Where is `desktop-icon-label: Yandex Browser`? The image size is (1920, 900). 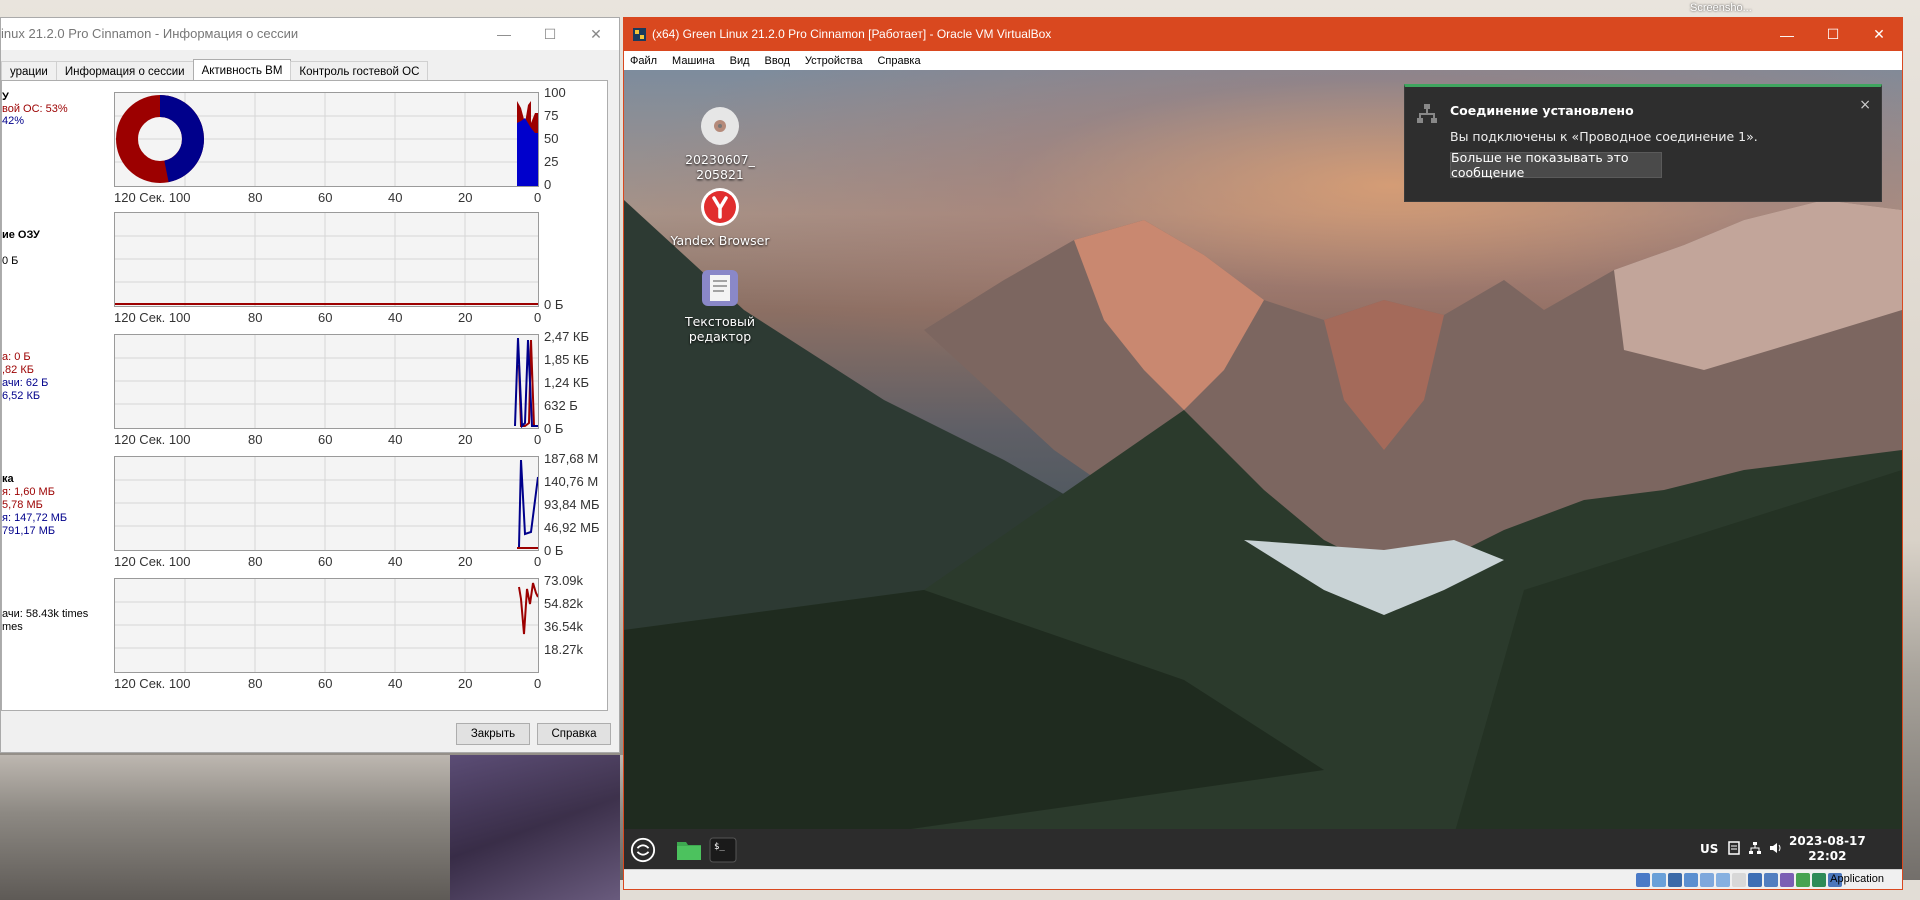
desktop-icon-label: Yandex Browser is located at coordinates (720, 240).